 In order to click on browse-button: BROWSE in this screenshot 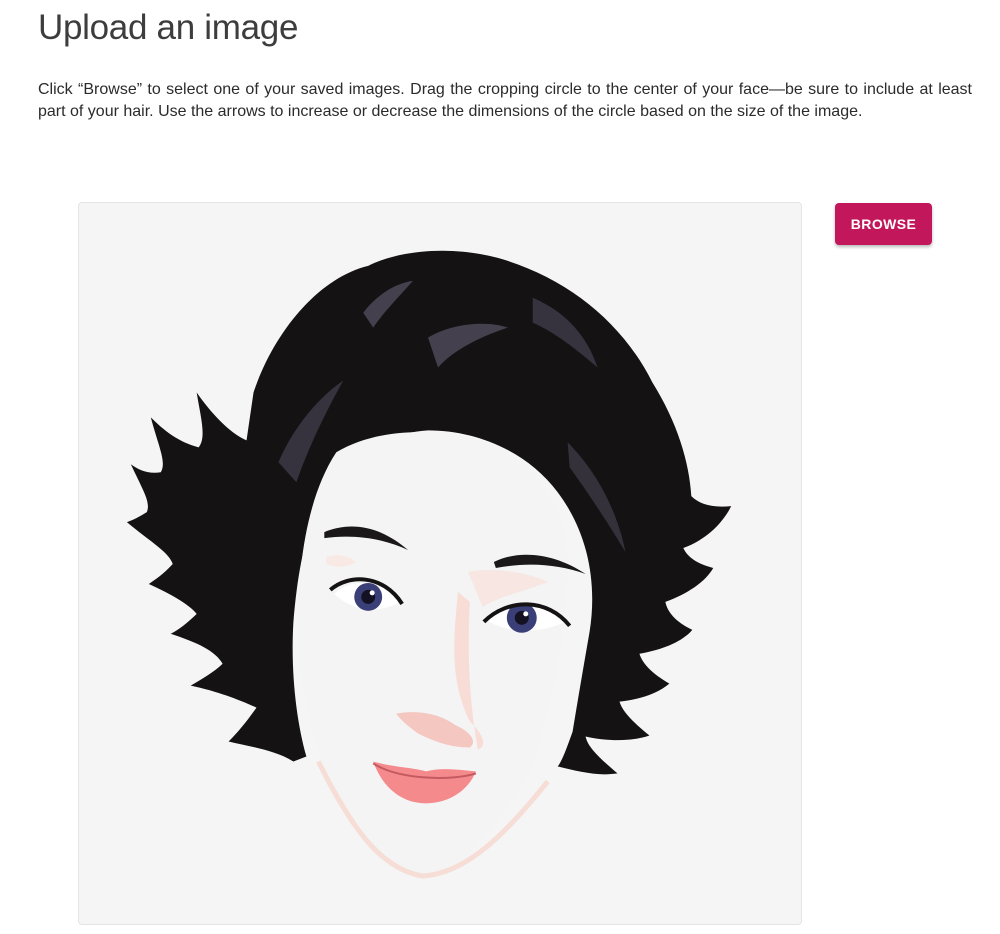, I will do `click(883, 224)`.